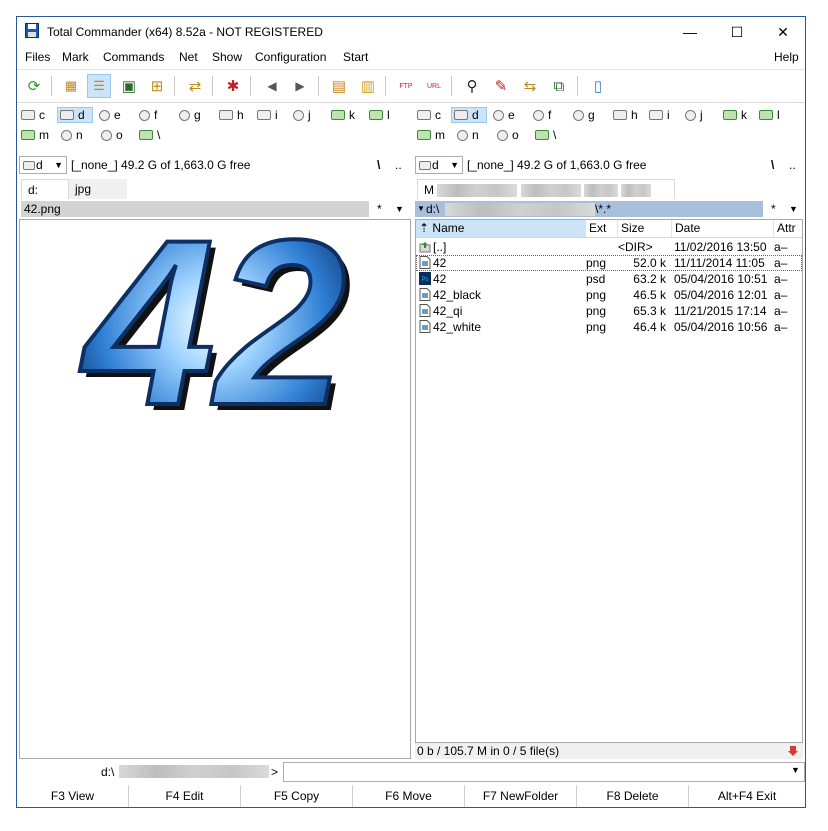  What do you see at coordinates (398, 165) in the screenshot?
I see `left-up-button: ..` at bounding box center [398, 165].